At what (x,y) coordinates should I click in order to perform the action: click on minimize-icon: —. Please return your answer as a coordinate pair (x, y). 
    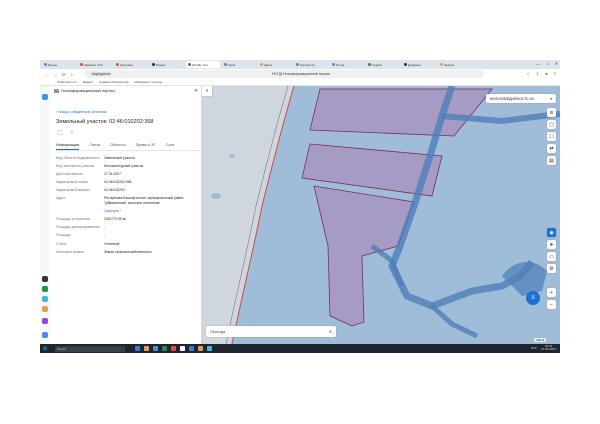
    Looking at the image, I should click on (538, 63).